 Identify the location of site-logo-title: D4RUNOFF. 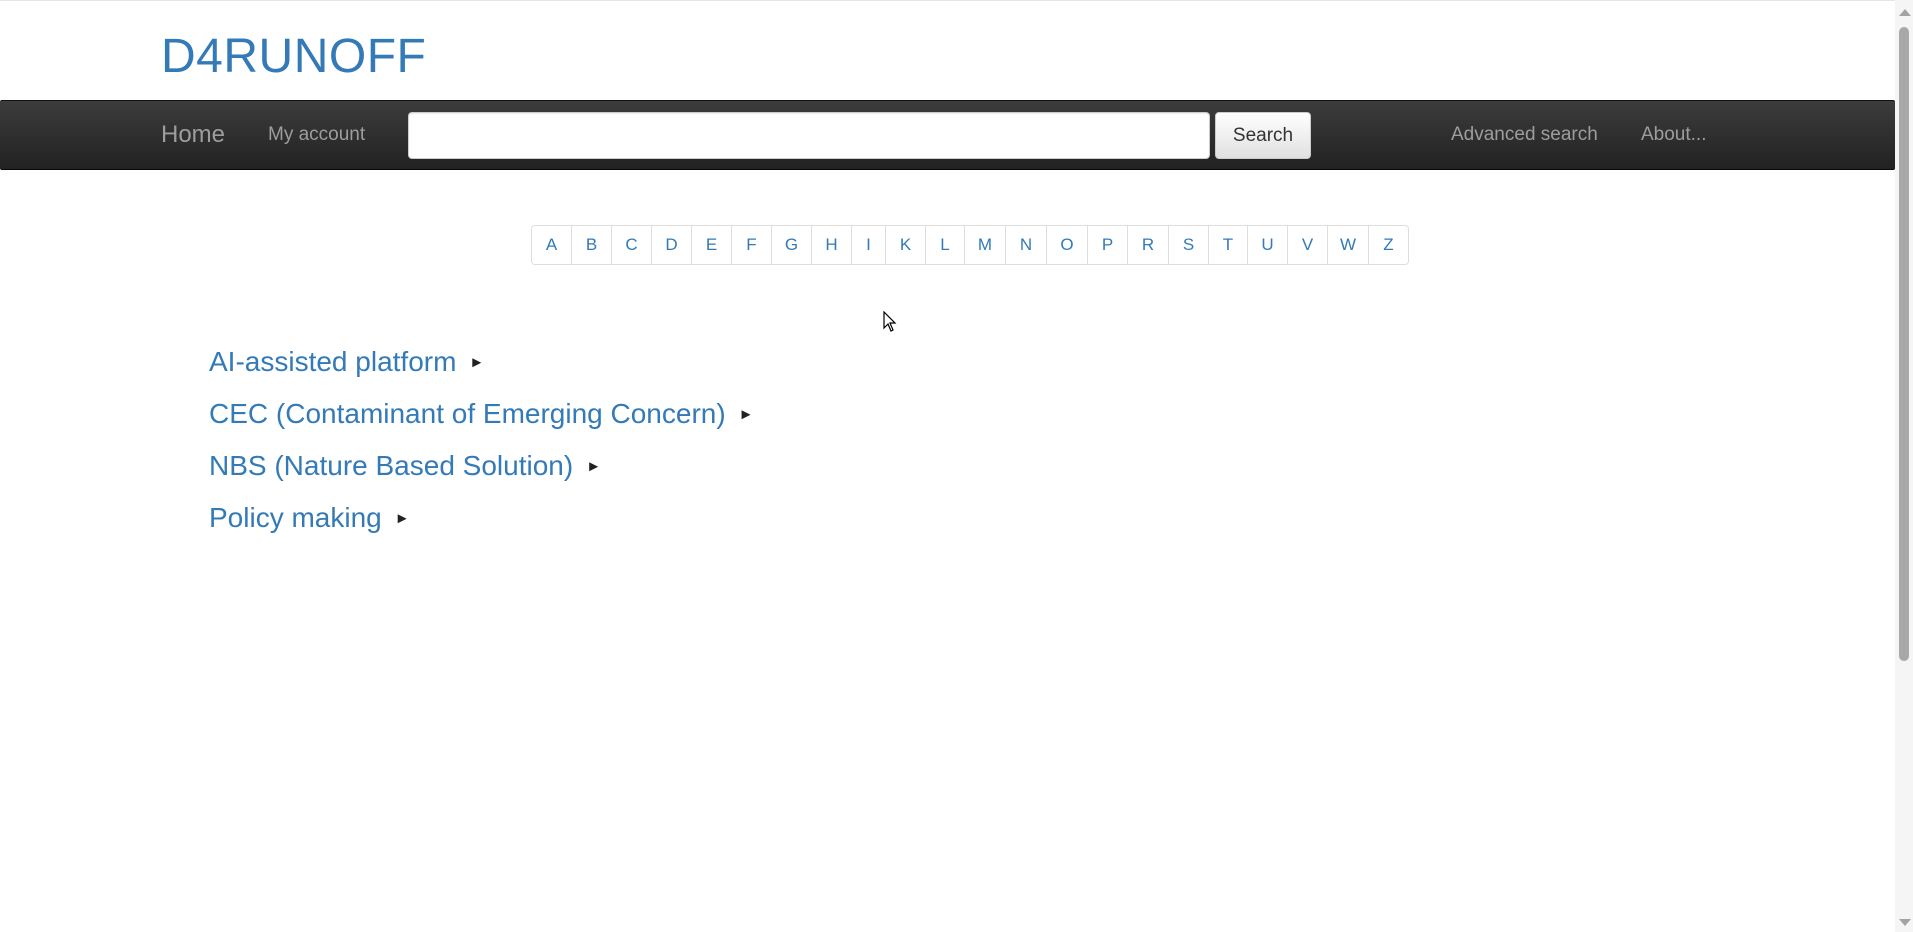
(293, 57).